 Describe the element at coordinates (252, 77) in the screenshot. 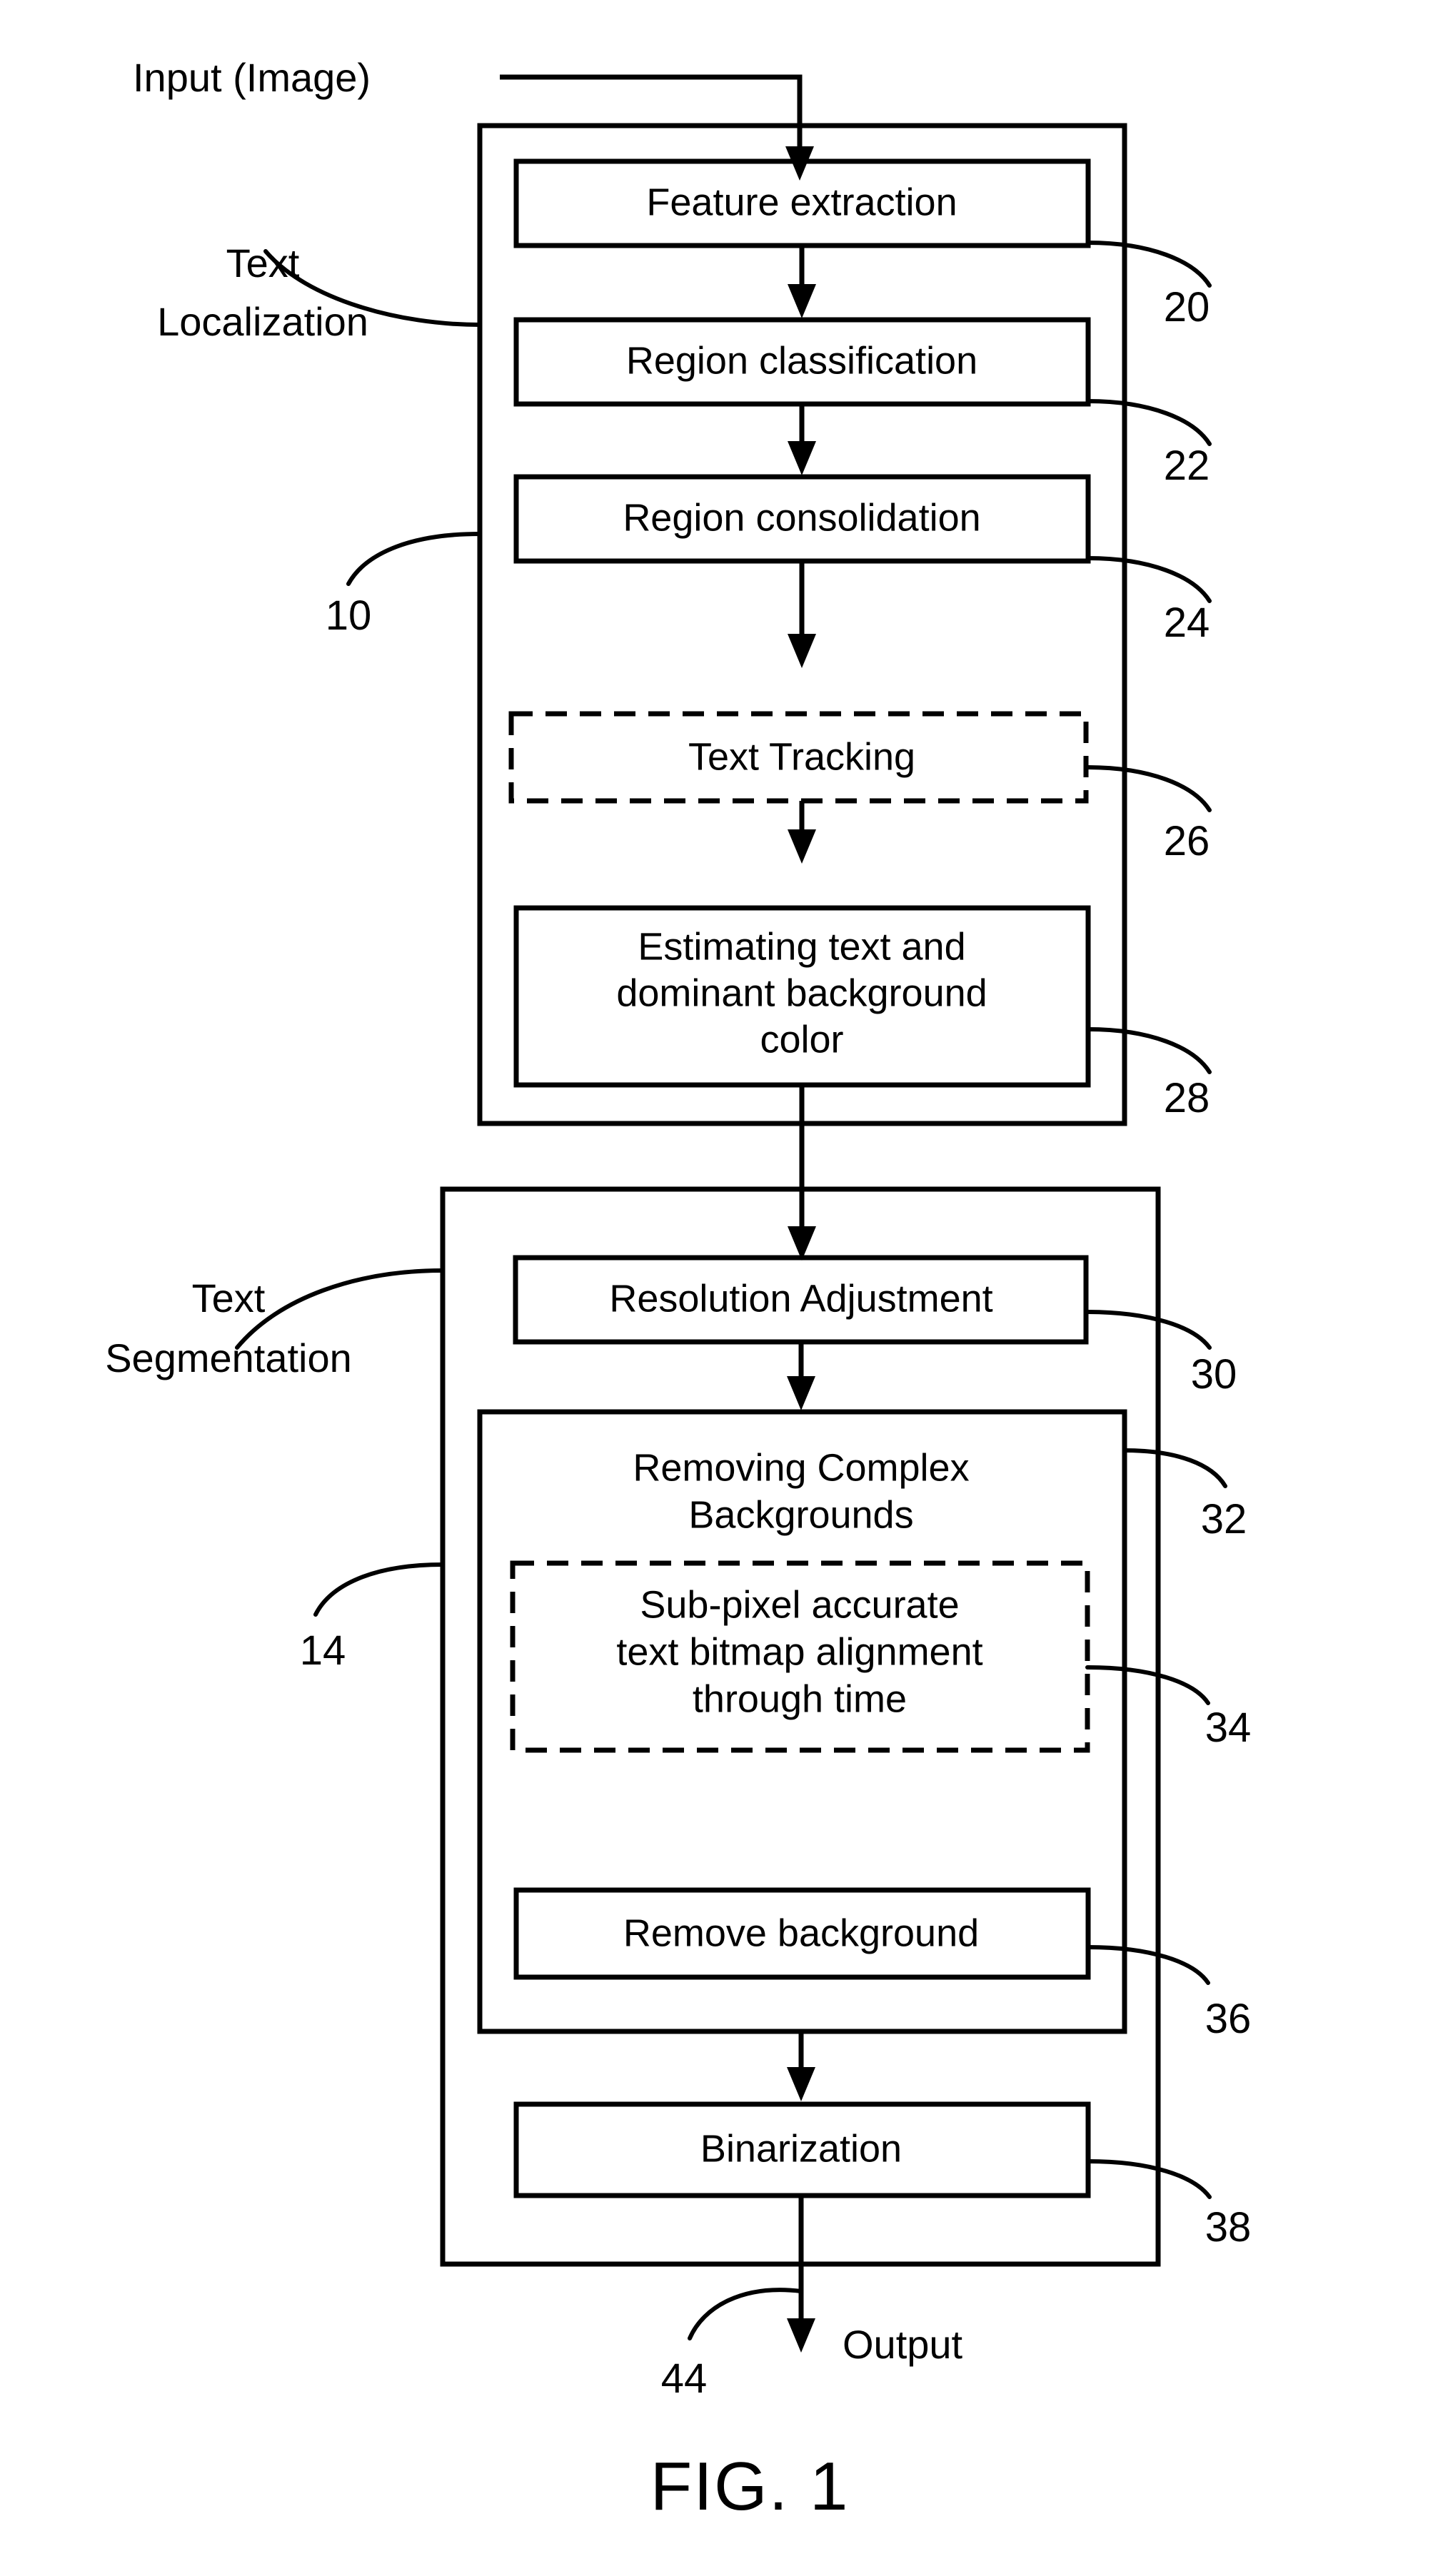

I see `label-input: Input (Image)` at that location.